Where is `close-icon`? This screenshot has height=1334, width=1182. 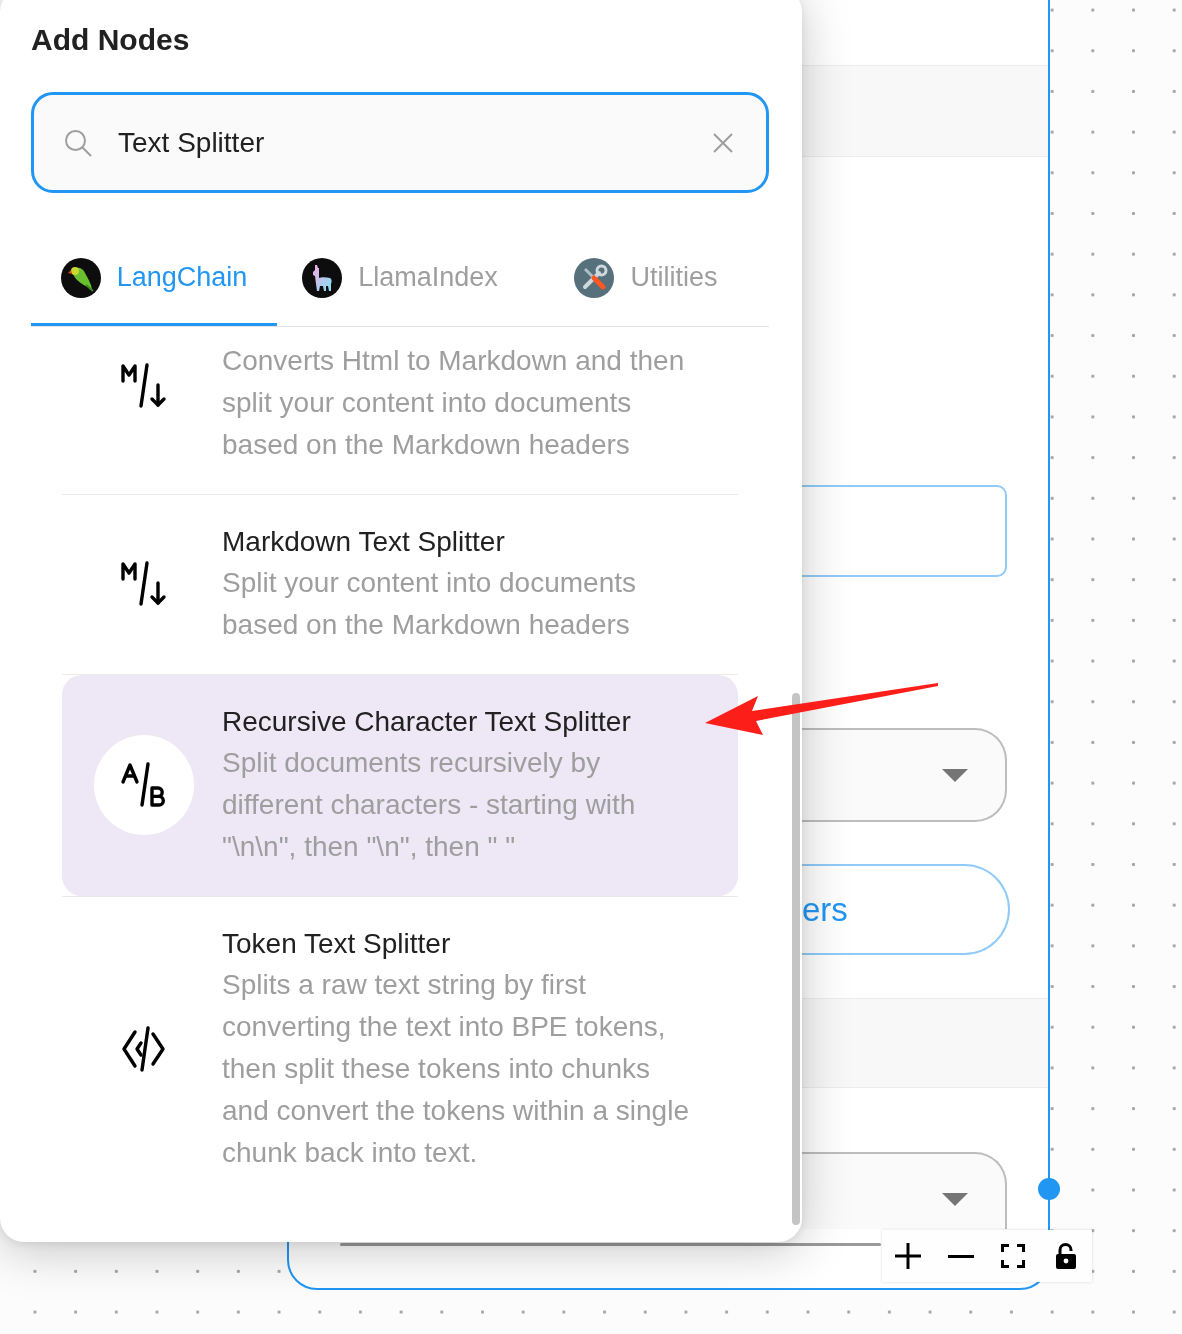 close-icon is located at coordinates (723, 142).